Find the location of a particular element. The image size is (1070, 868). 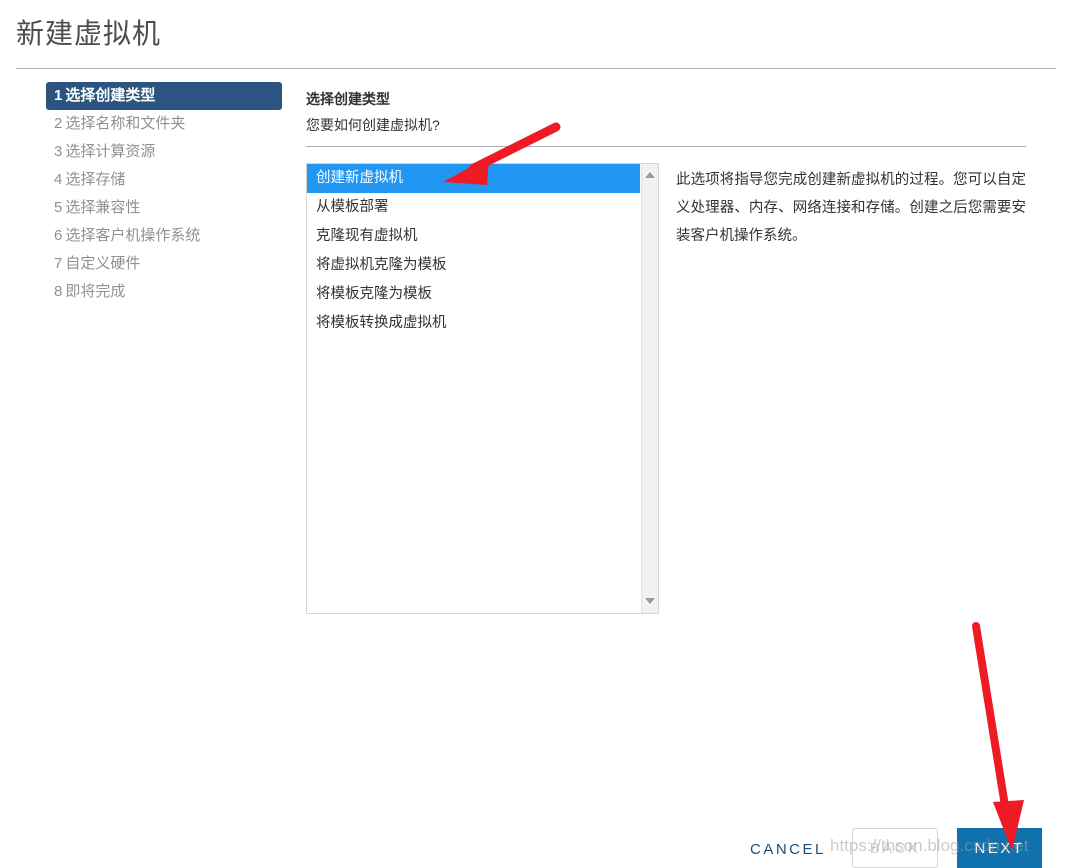

list-option-deploy-from-template: 从模板部署 is located at coordinates (473, 207).